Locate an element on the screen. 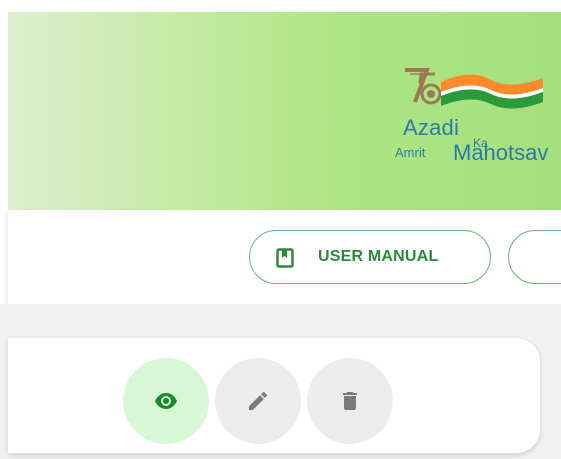 The width and height of the screenshot is (561, 459). logo-text-mahotsav: Mahotsav is located at coordinates (501, 152).